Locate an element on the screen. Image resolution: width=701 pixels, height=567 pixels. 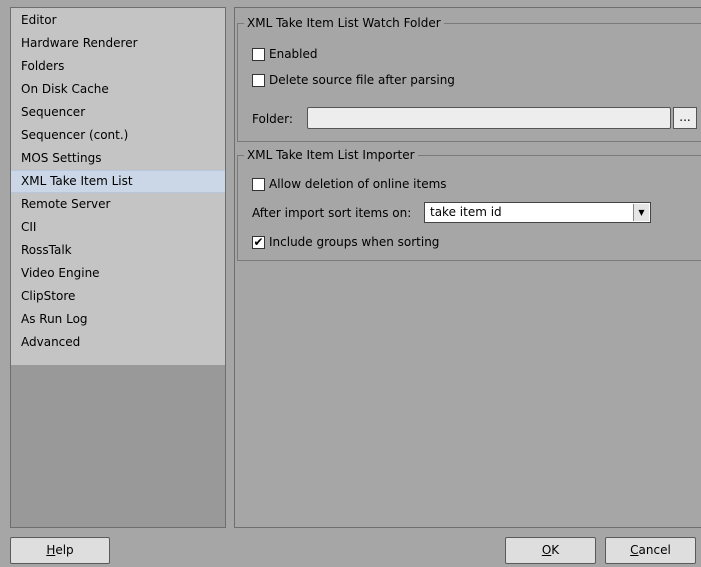
allow-deletion-label: Allow deletion of online items is located at coordinates (358, 184).